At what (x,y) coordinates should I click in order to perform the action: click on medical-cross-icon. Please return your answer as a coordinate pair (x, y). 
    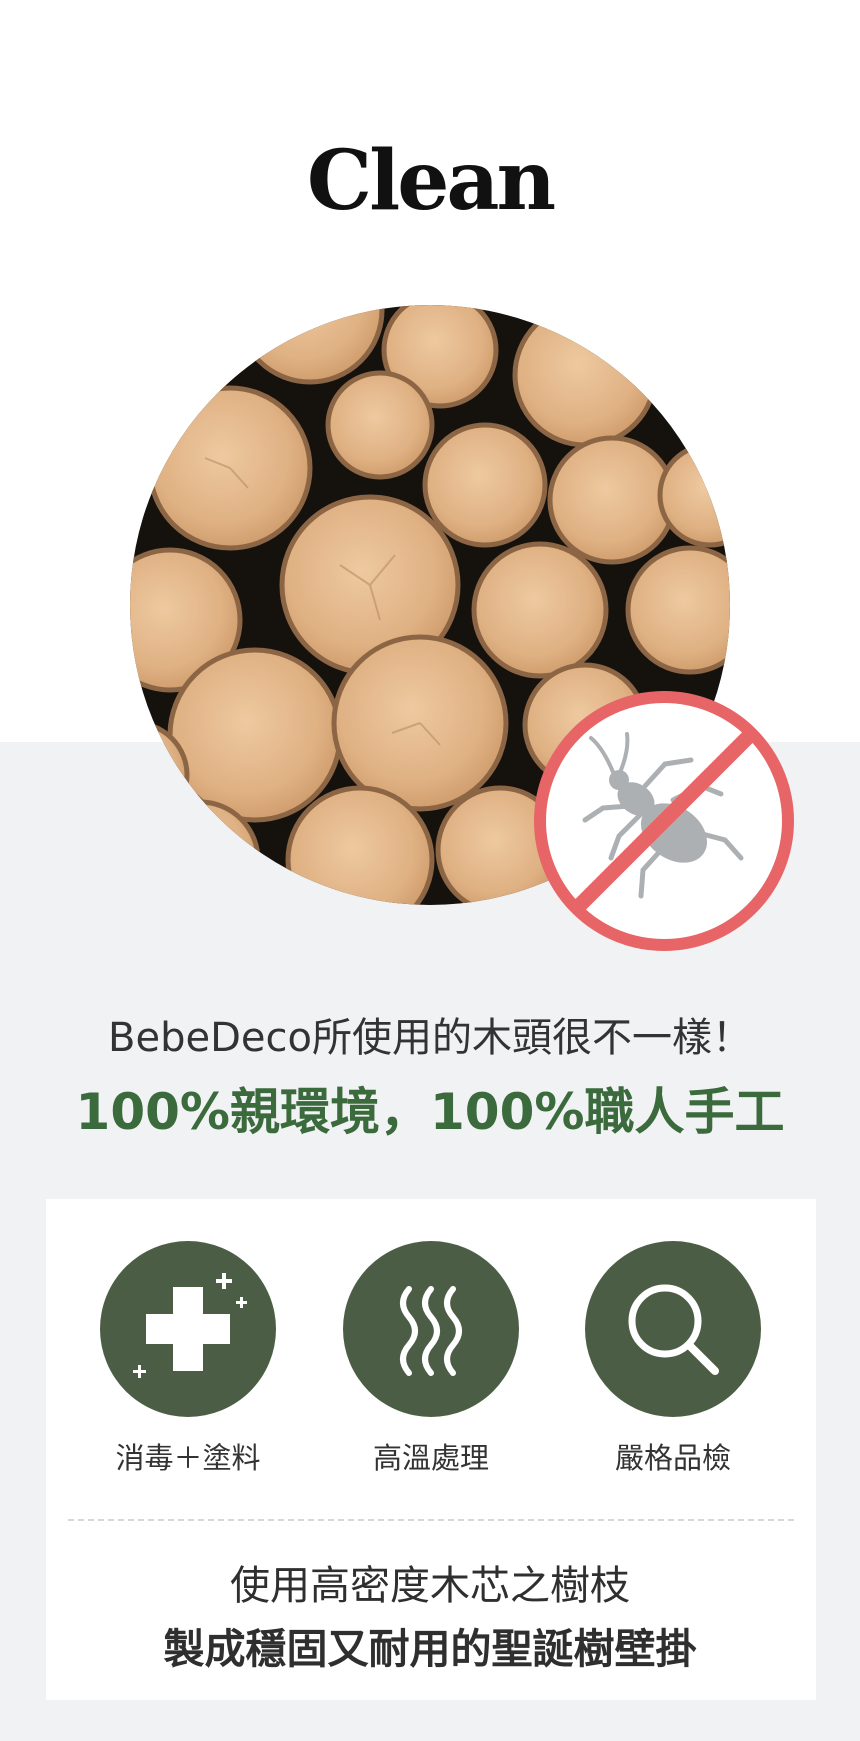
    Looking at the image, I should click on (188, 1329).